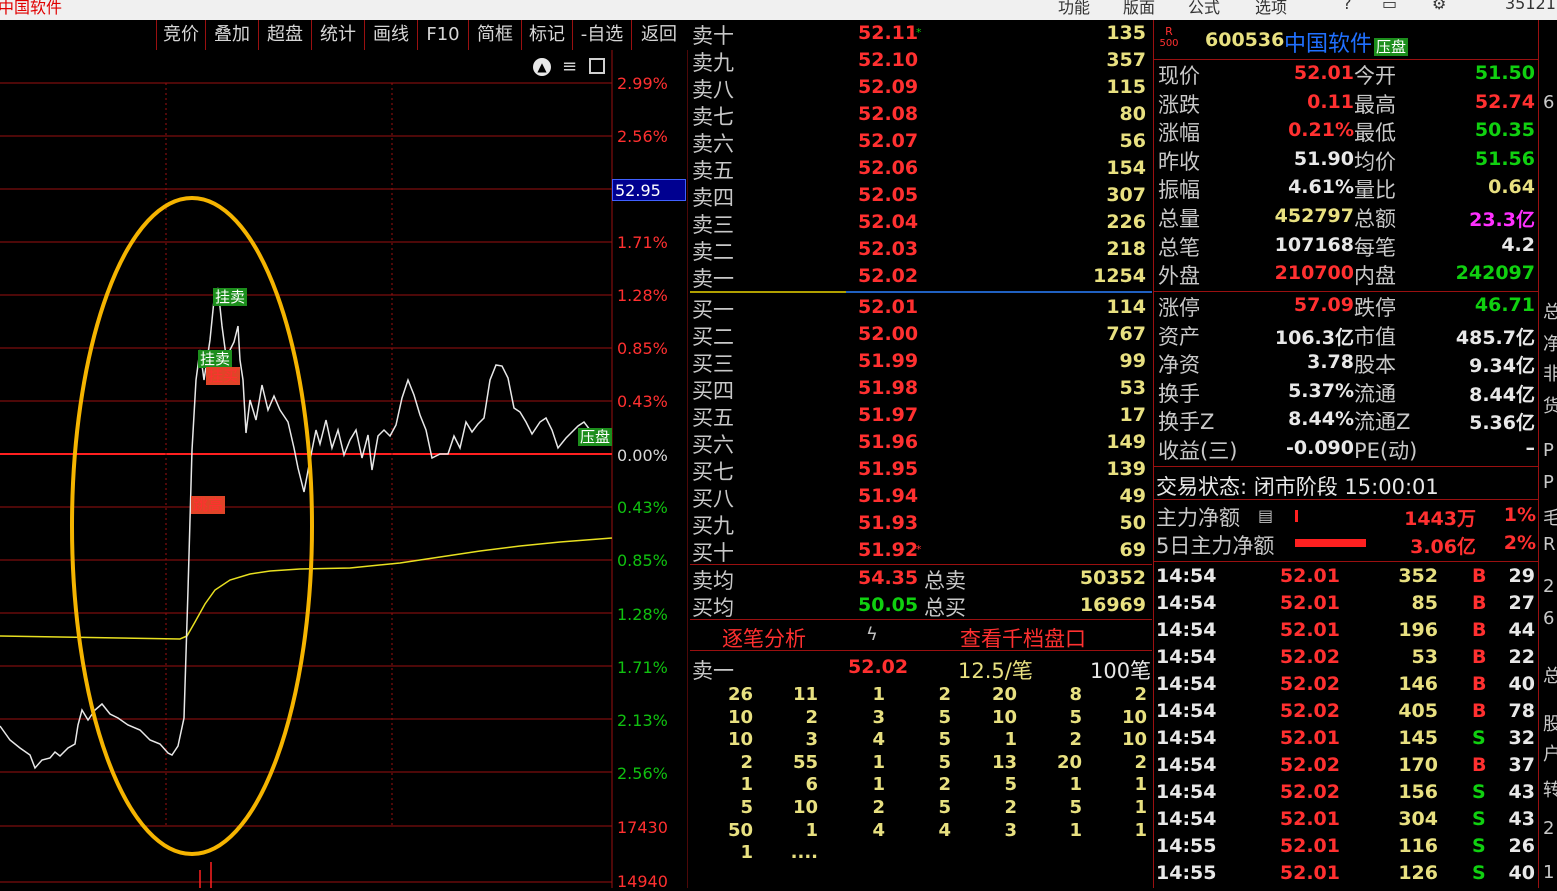 This screenshot has width=1557, height=891. What do you see at coordinates (1346, 603) in the screenshot?
I see `tick-row: 14:54 52.01 85 B 27` at bounding box center [1346, 603].